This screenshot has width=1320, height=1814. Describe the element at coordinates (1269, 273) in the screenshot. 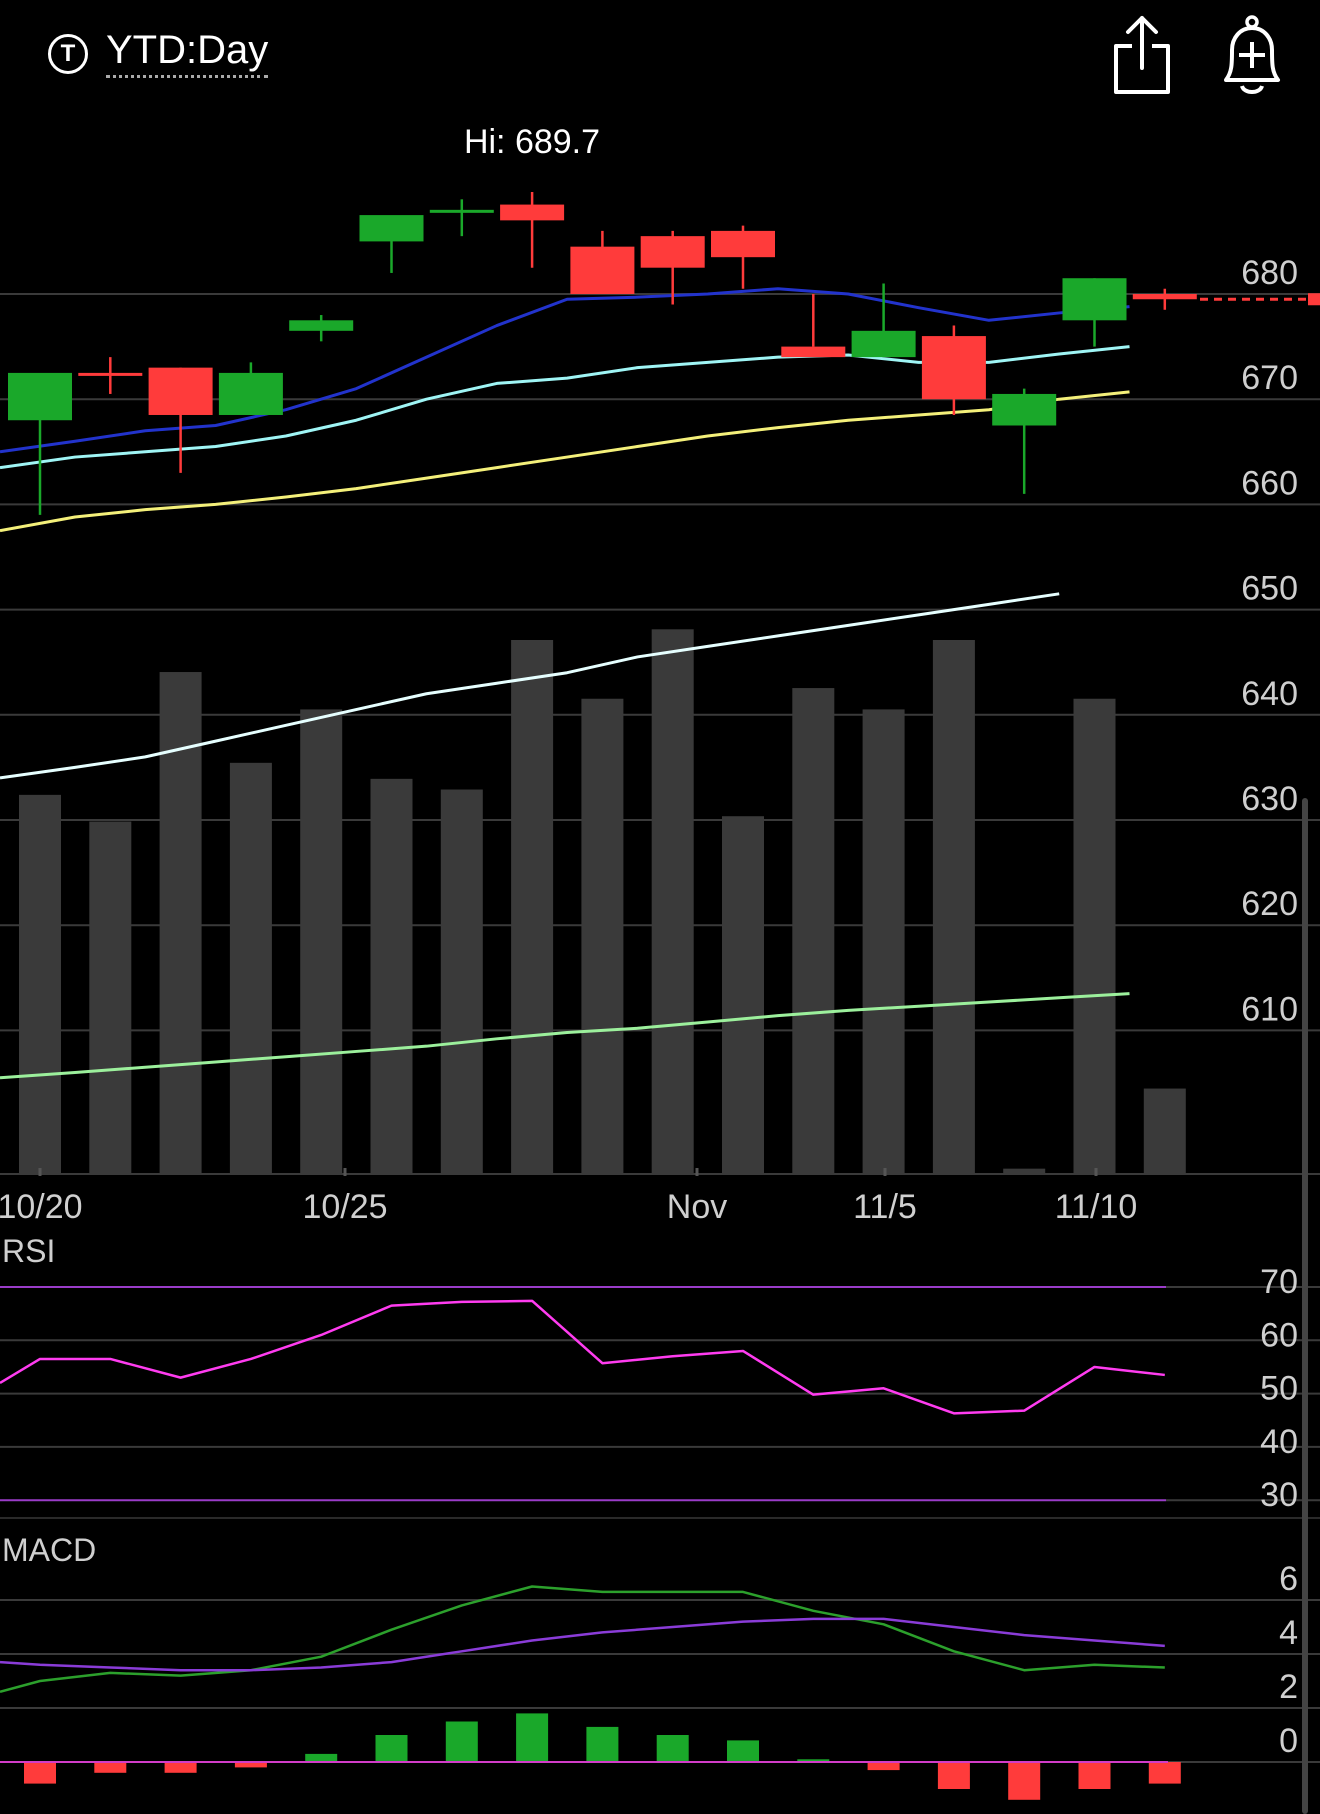

I see `price-tick-label: 680` at that location.